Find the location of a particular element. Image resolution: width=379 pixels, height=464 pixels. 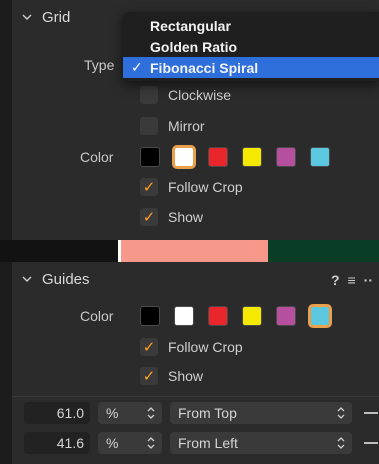

menu-item-golden-ratio: Golden Ratio is located at coordinates (251, 46).